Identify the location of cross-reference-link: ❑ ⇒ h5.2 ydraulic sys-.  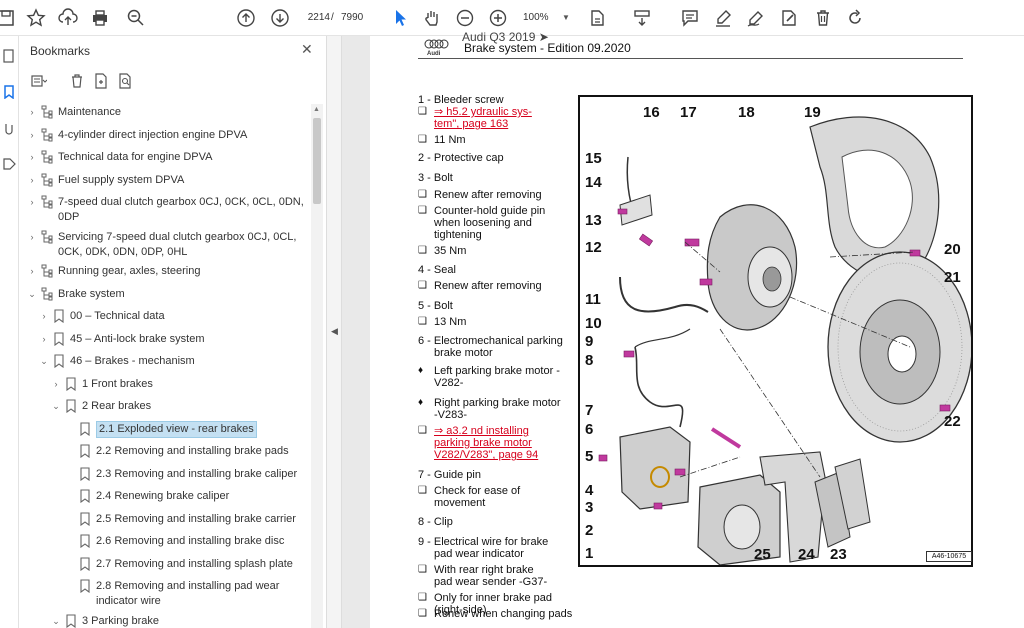
(499, 112).